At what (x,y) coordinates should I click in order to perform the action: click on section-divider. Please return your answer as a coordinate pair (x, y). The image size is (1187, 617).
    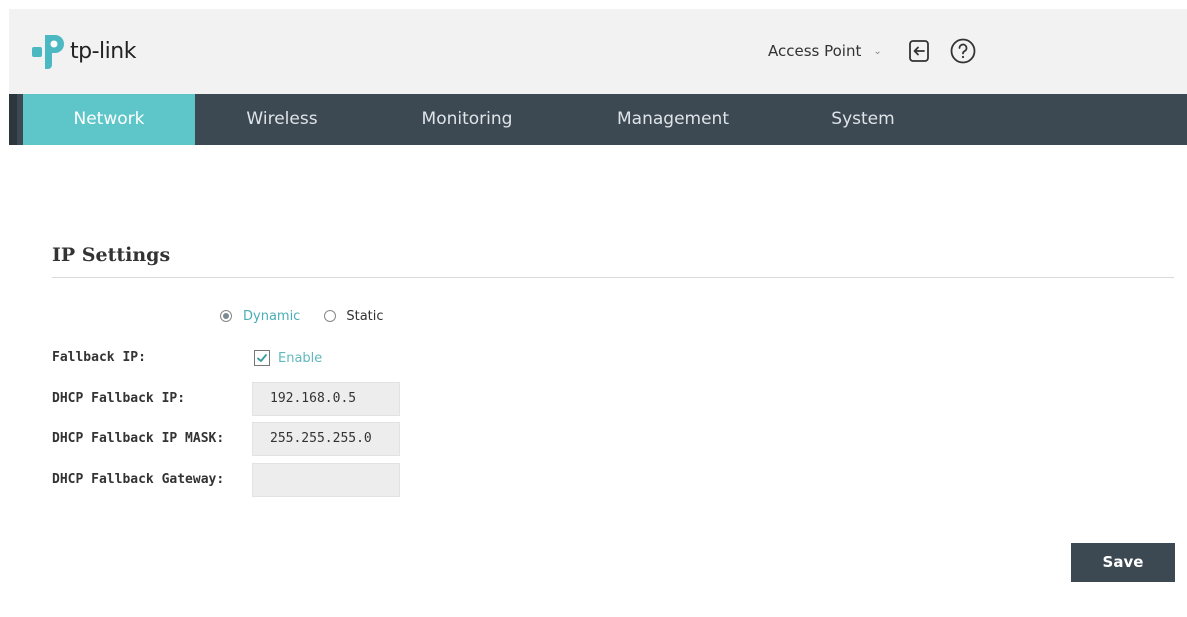
    Looking at the image, I should click on (613, 277).